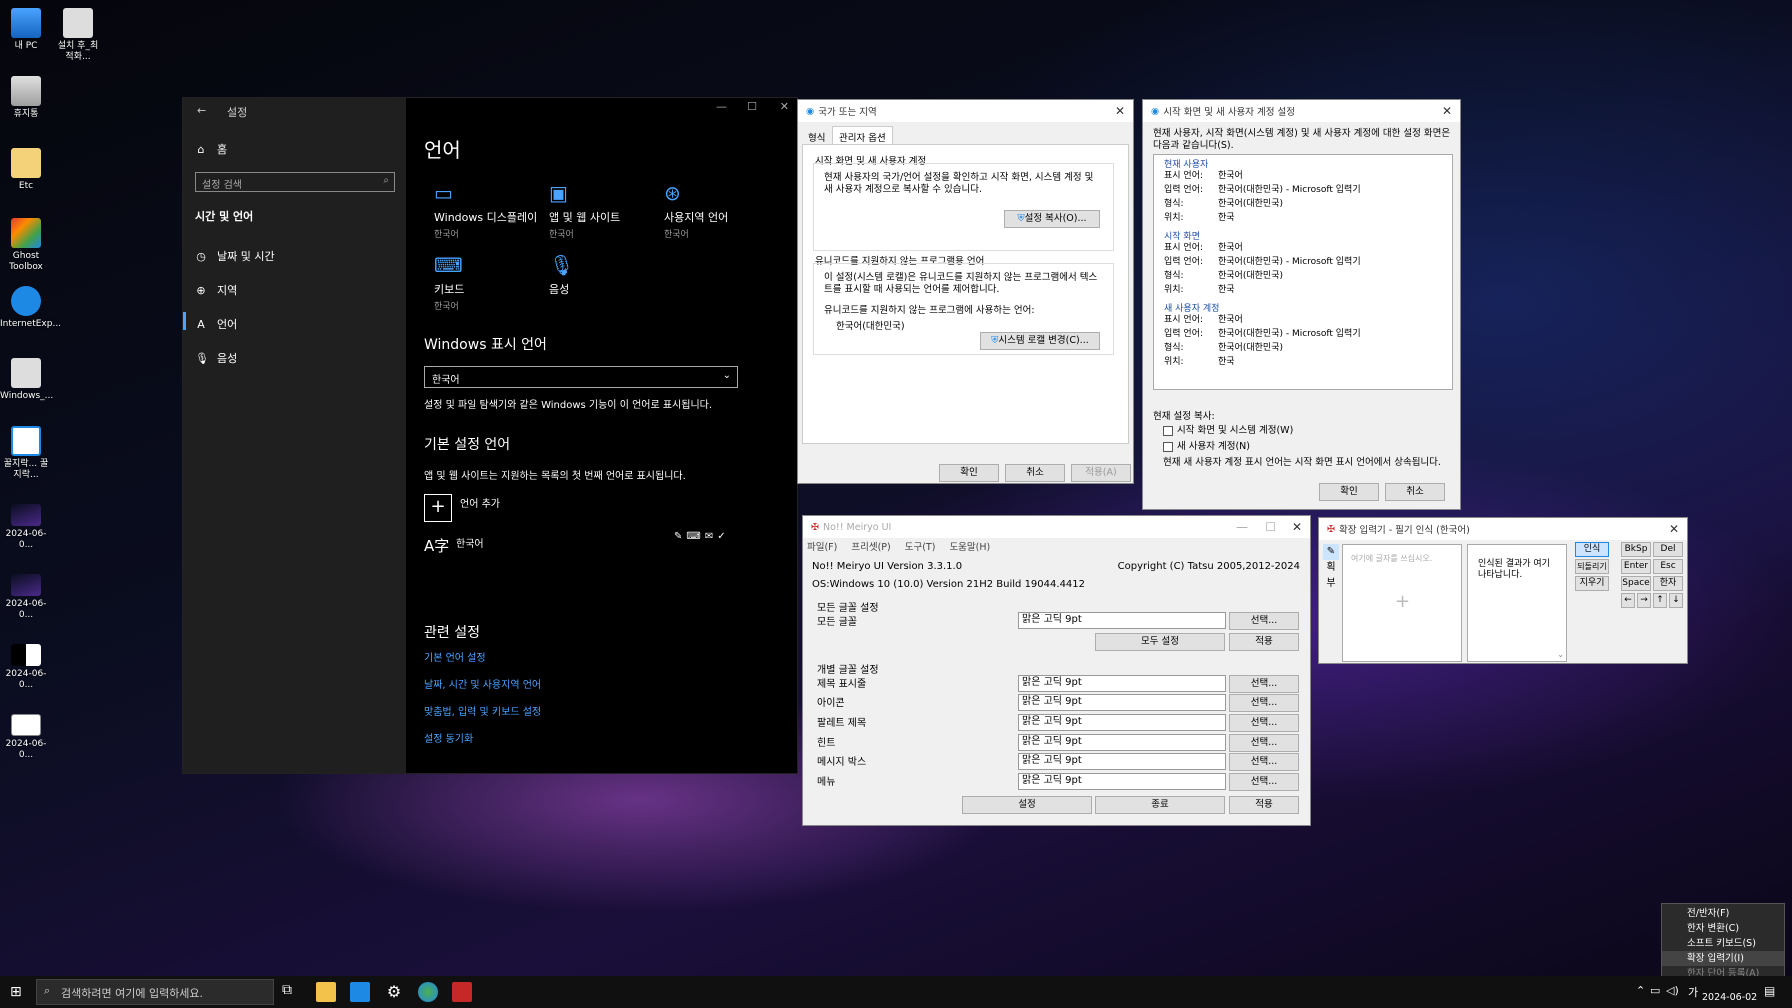 This screenshot has width=1792, height=1008. I want to click on nav-home: ⌂ 홈, so click(211, 149).